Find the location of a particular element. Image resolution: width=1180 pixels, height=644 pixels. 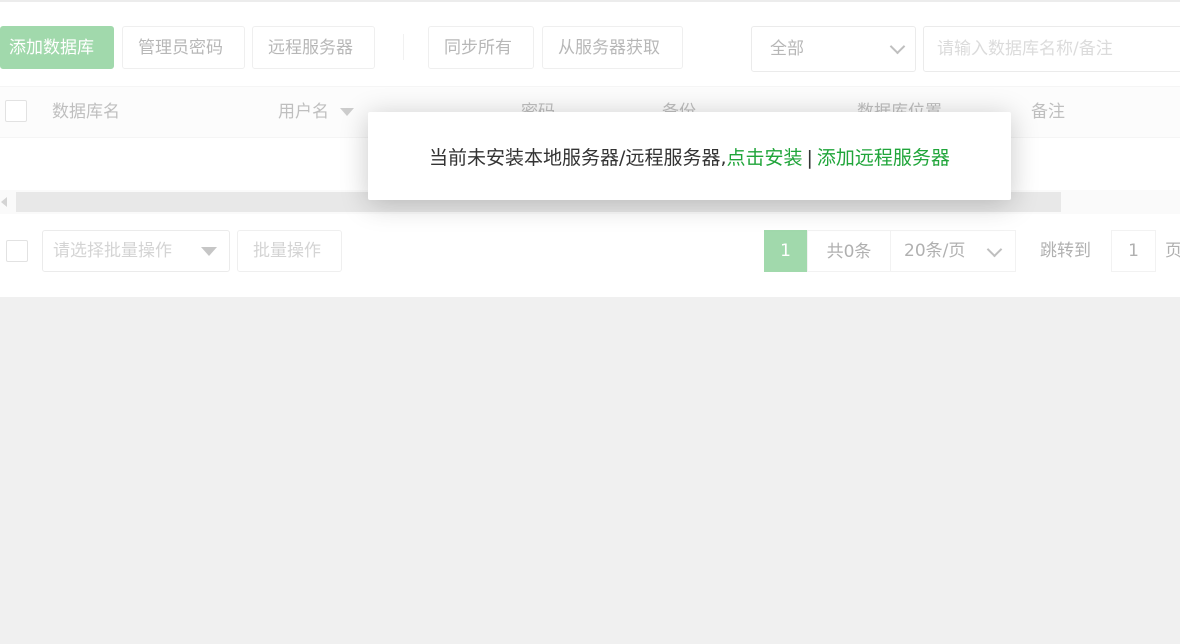

filter-select-value: 全部 is located at coordinates (787, 49).